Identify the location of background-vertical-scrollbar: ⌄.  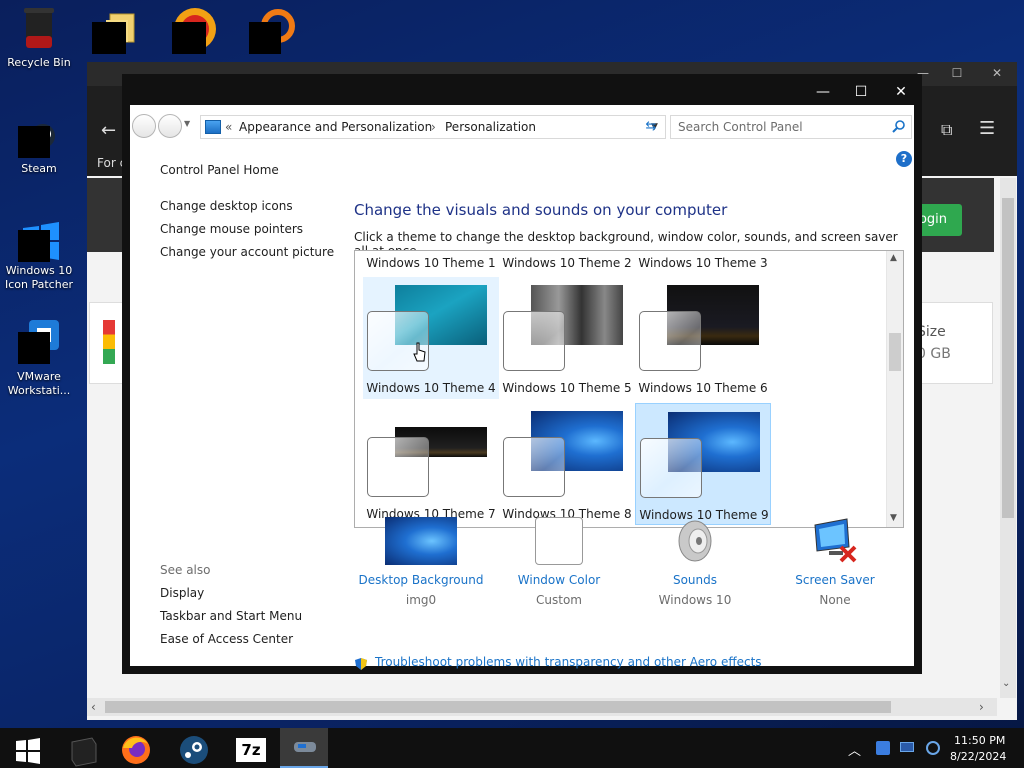
(1008, 438).